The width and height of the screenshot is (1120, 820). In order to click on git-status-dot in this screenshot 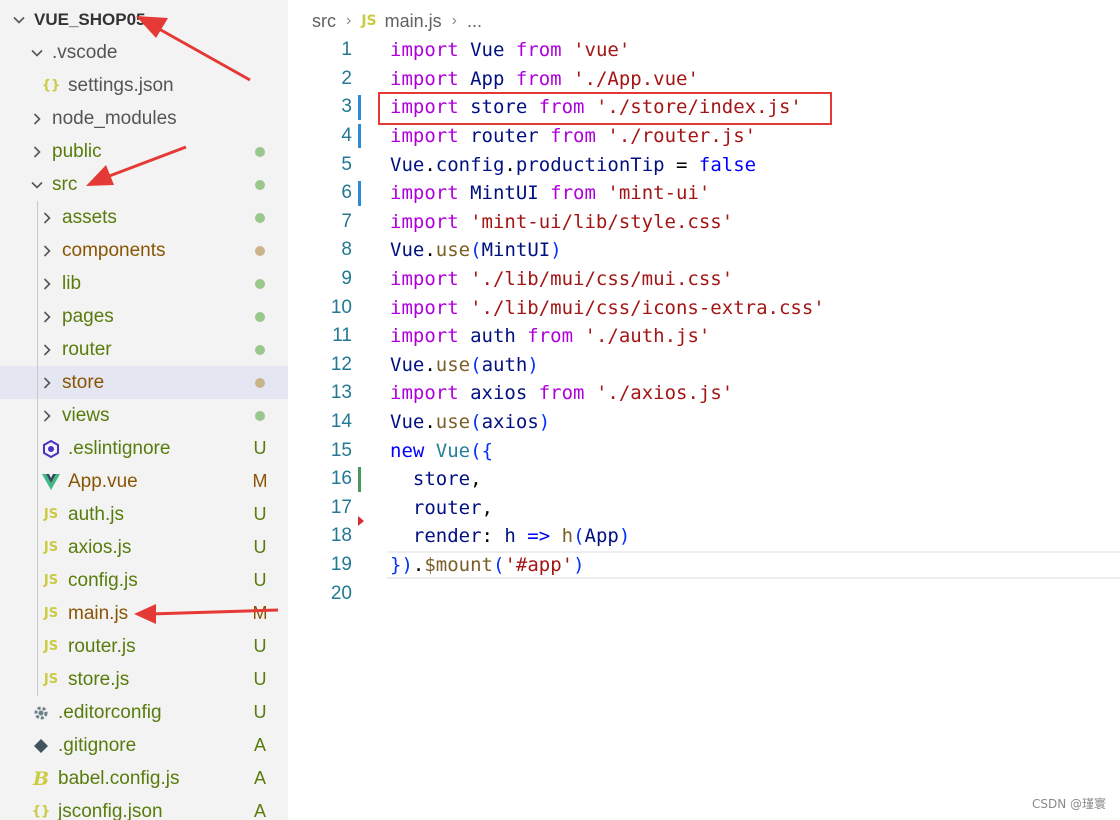, I will do `click(260, 251)`.